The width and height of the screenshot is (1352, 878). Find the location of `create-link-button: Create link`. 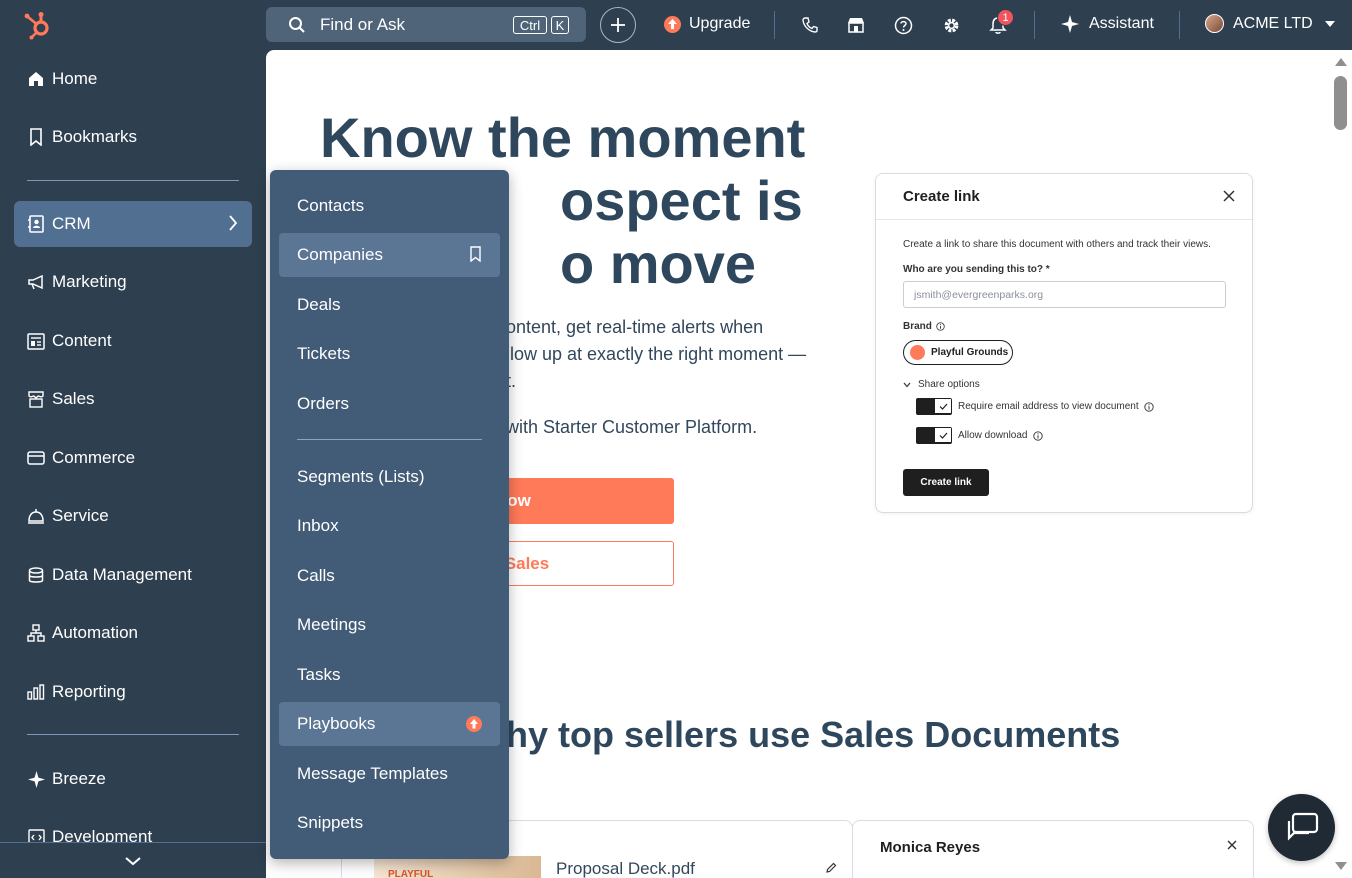

create-link-button: Create link is located at coordinates (946, 482).